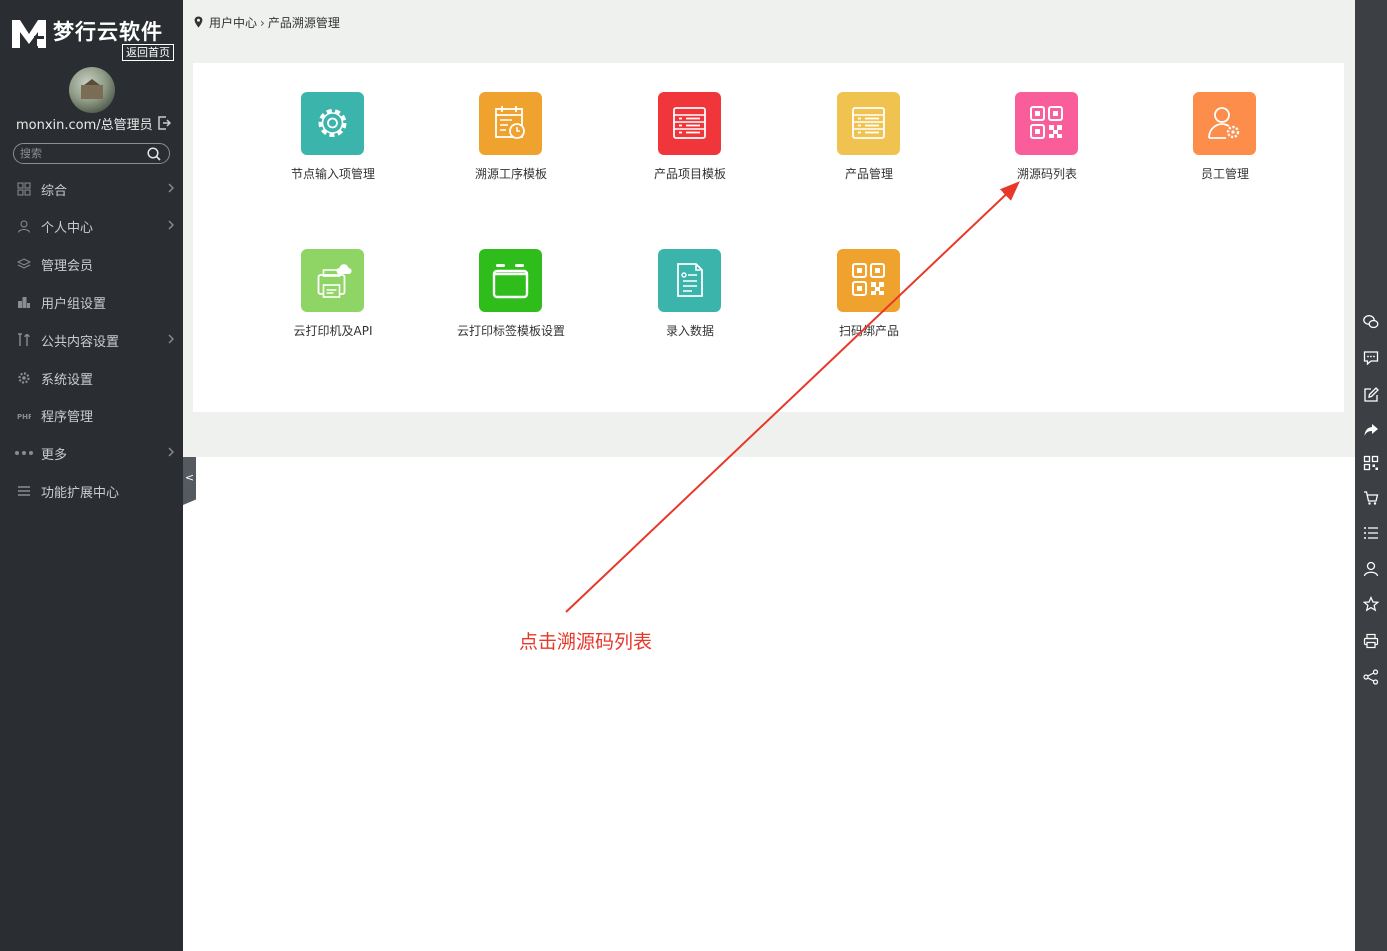 The image size is (1387, 951). Describe the element at coordinates (96, 123) in the screenshot. I see `user-label: monxin.com/总管理员` at that location.